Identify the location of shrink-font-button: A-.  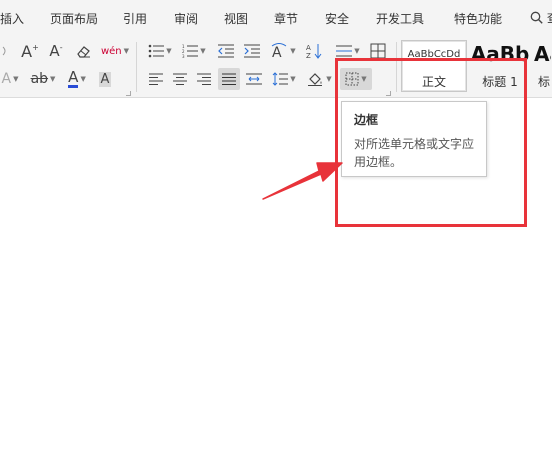
(56, 51).